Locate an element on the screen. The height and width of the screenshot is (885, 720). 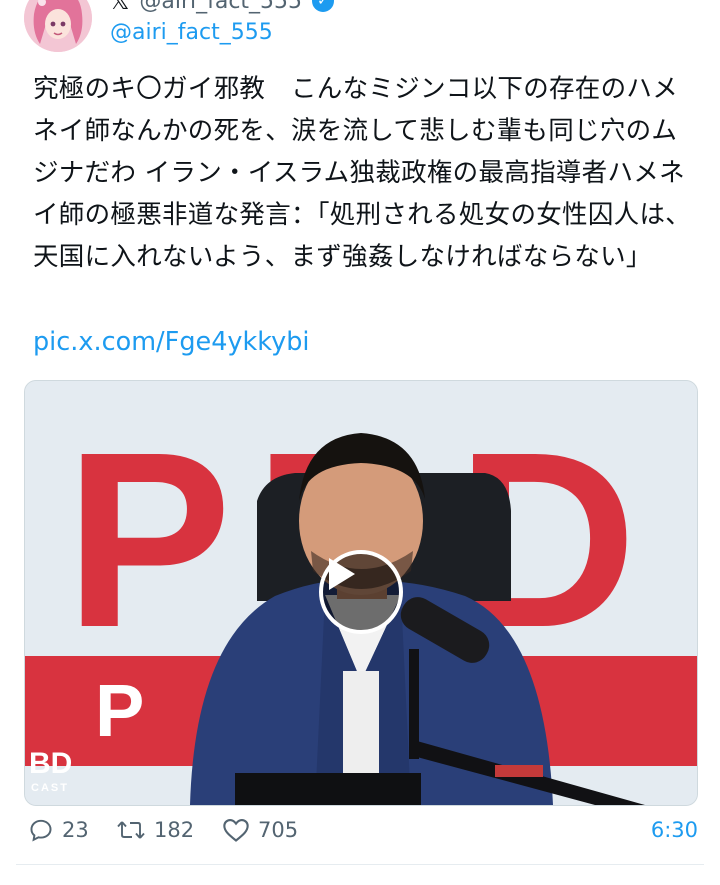
repost-icon is located at coordinates (131, 830).